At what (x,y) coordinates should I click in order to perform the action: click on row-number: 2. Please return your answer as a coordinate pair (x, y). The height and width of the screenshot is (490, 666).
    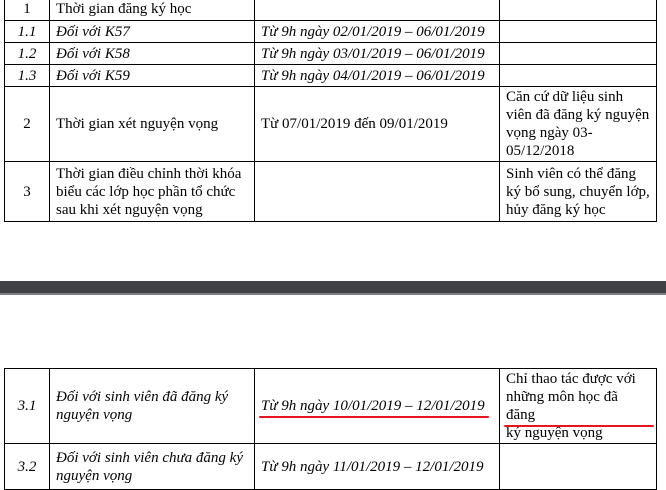
    Looking at the image, I should click on (27, 124).